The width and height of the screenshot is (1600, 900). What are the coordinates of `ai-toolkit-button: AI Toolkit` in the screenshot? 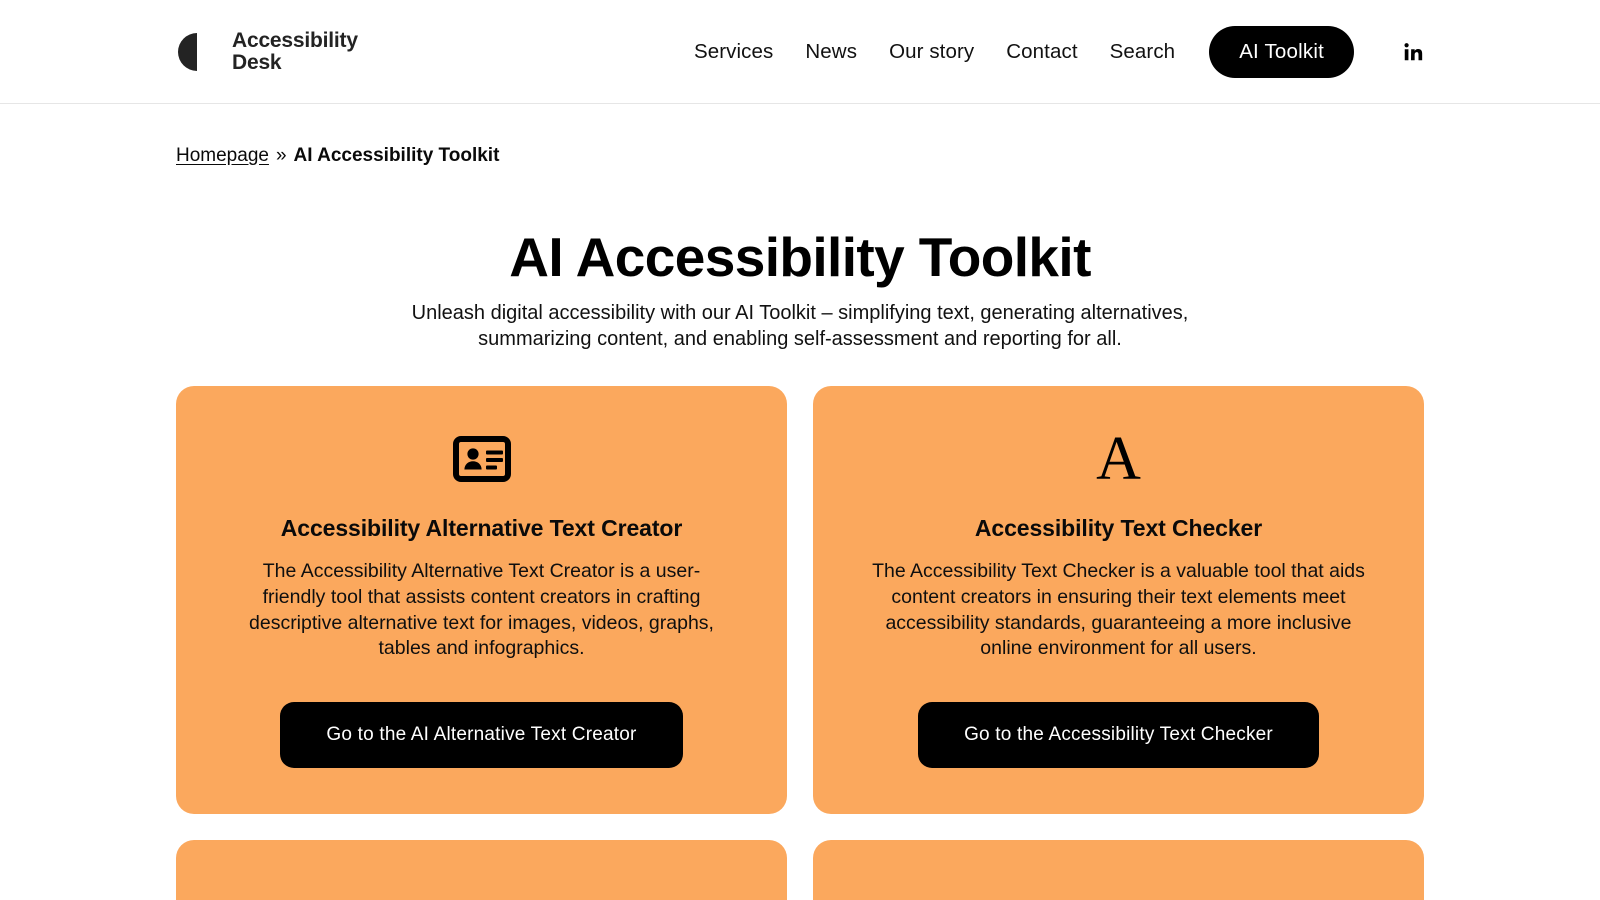 It's located at (1281, 51).